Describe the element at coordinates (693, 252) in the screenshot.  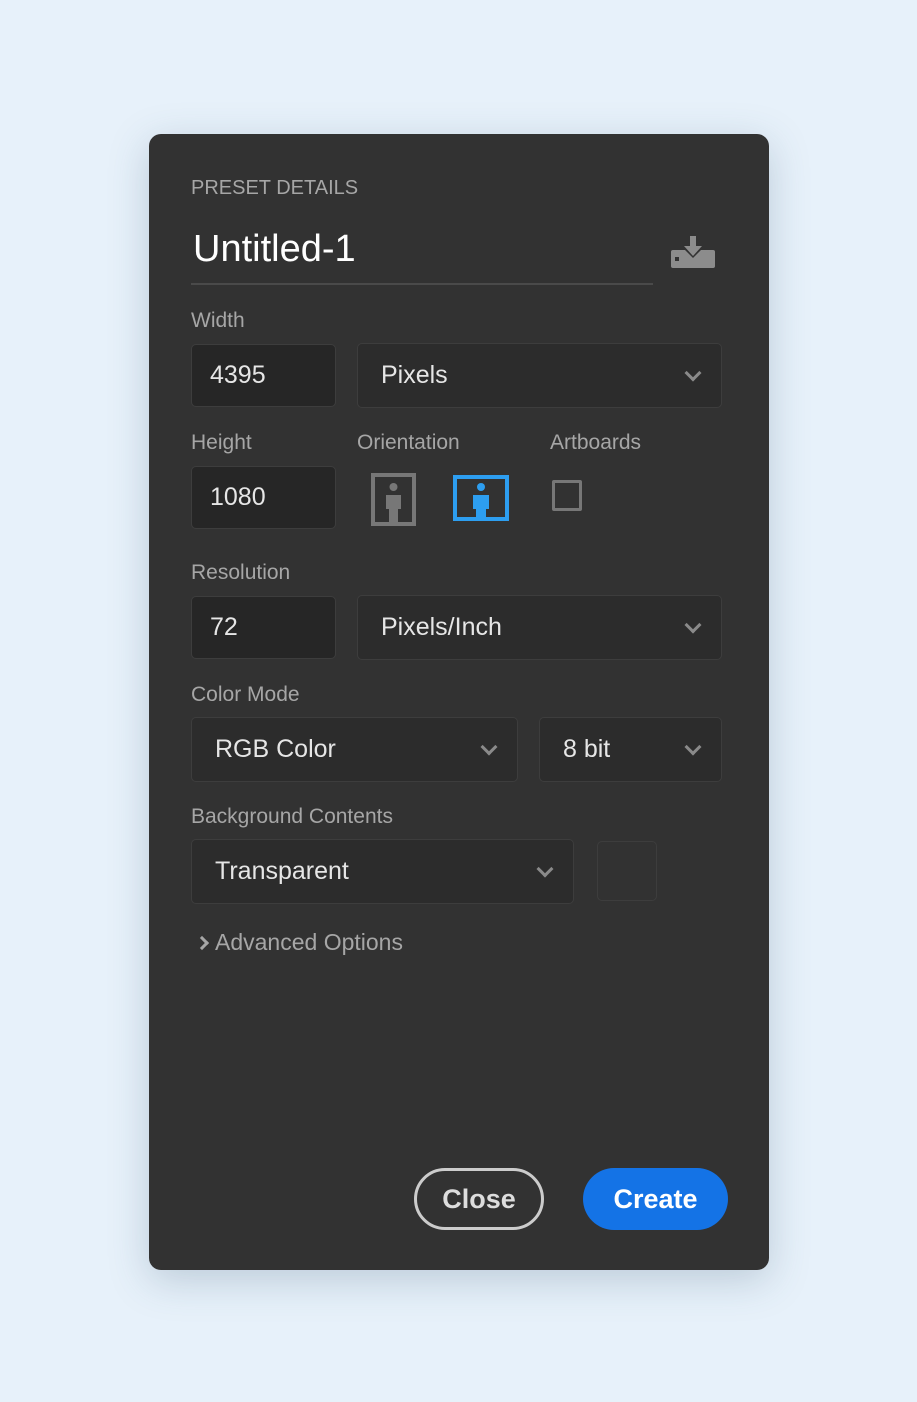
I see `download-tray-icon` at that location.